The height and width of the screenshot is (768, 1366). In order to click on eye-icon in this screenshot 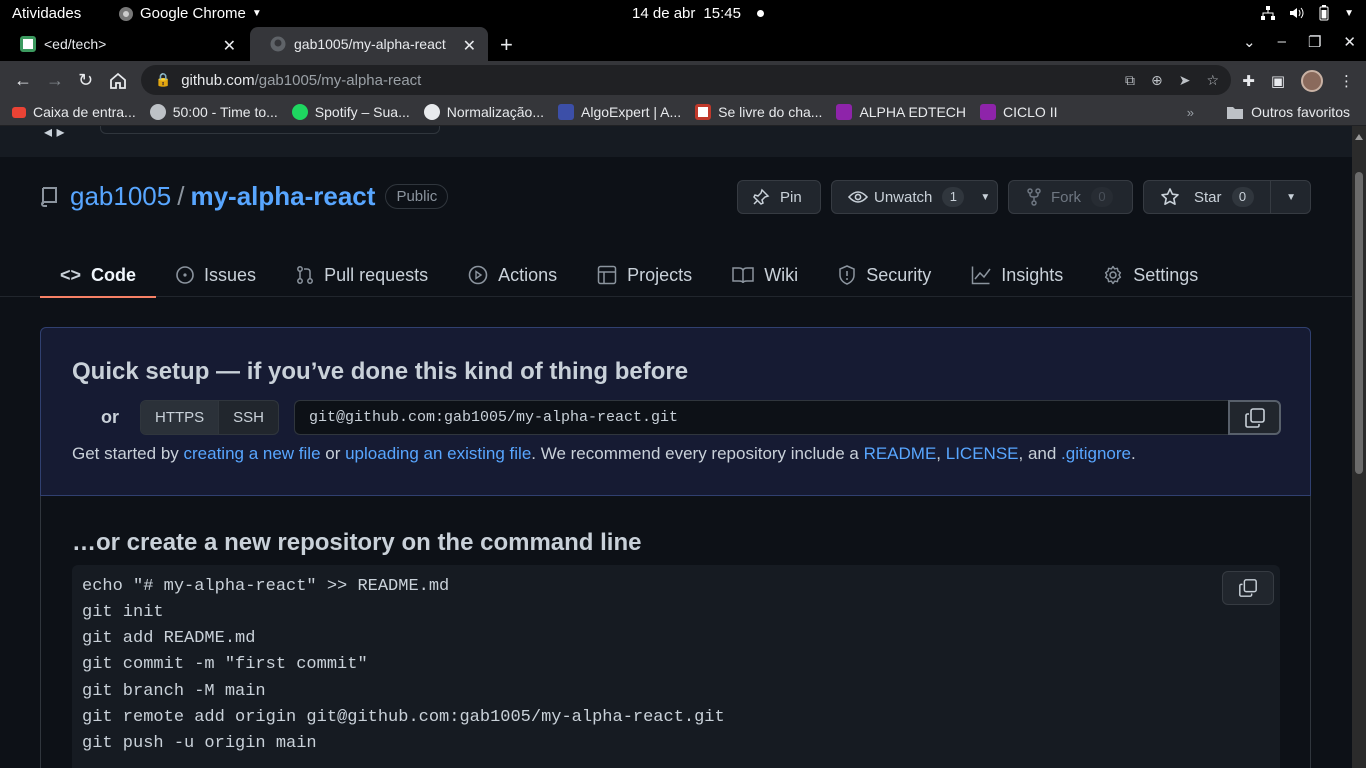, I will do `click(858, 197)`.